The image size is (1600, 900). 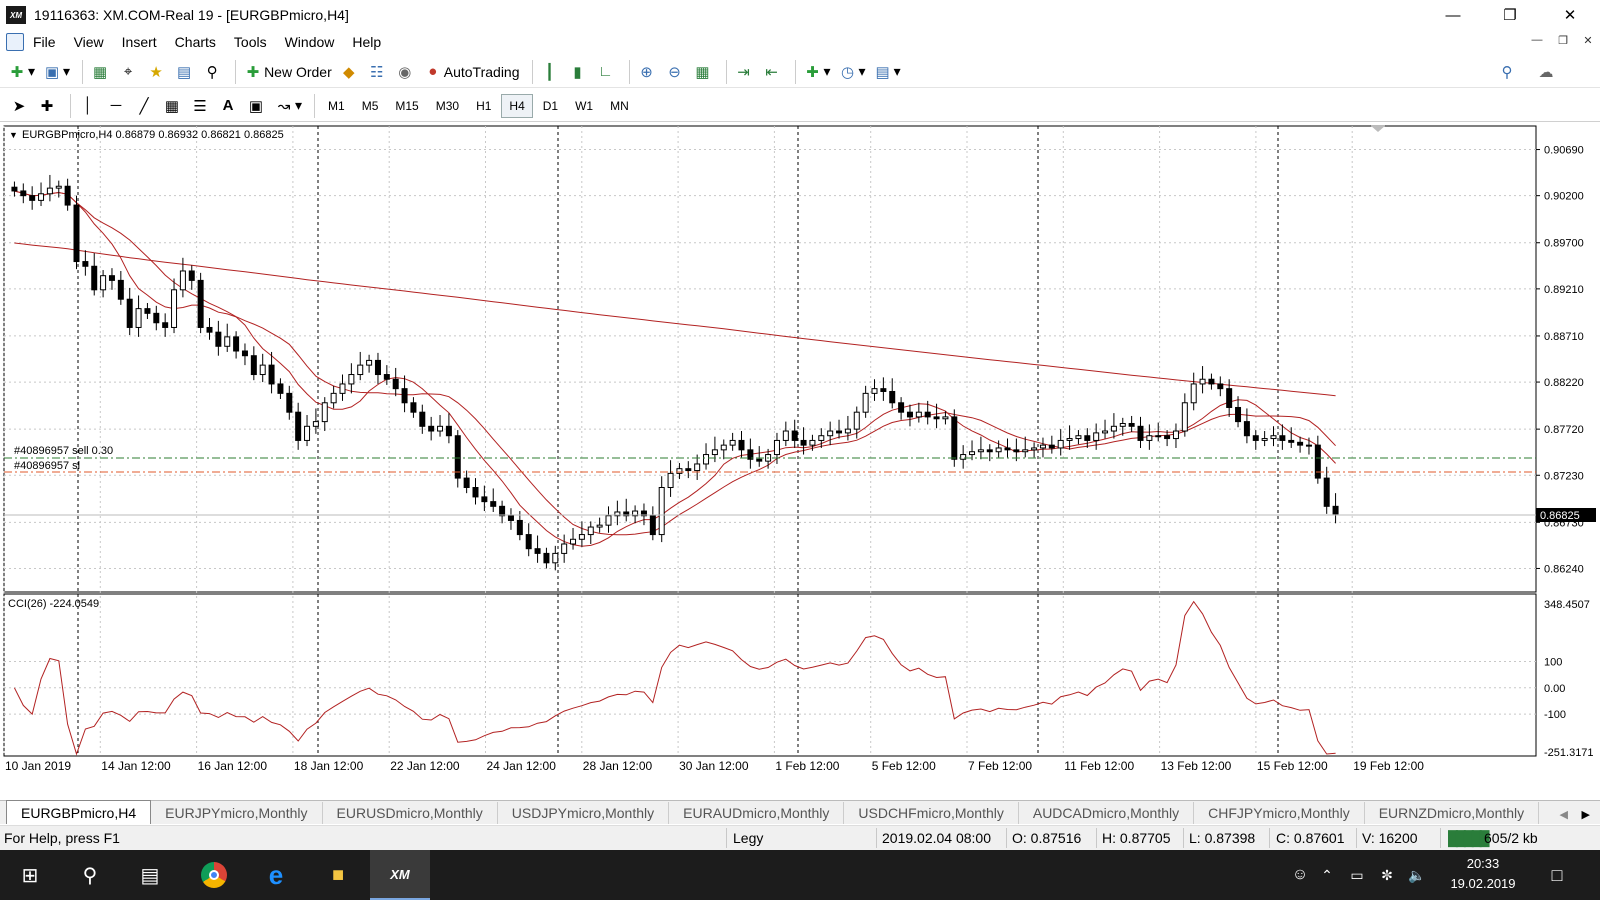 What do you see at coordinates (1453, 15) in the screenshot?
I see `minimize-icon: —` at bounding box center [1453, 15].